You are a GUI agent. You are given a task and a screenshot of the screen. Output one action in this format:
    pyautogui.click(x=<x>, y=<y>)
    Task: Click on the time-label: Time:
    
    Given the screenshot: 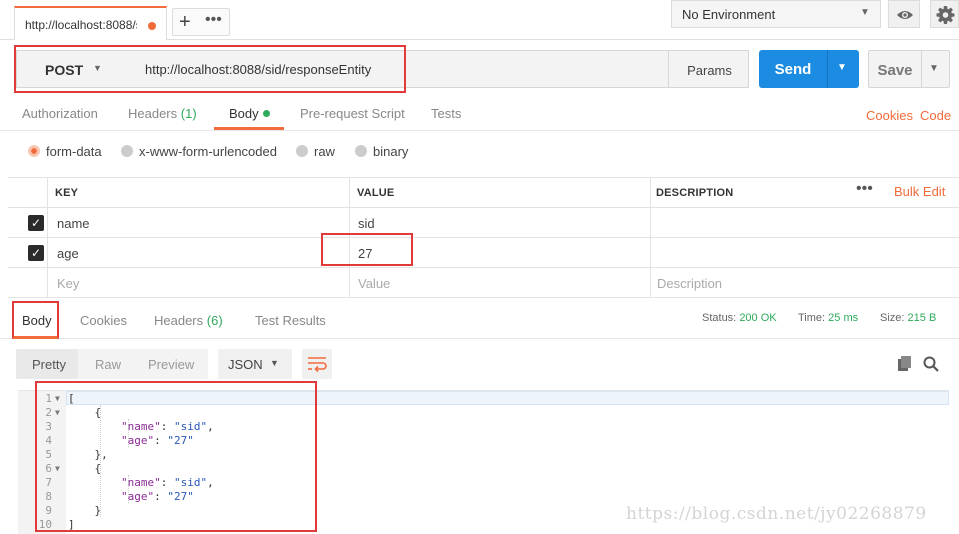 What is the action you would take?
    pyautogui.click(x=812, y=318)
    